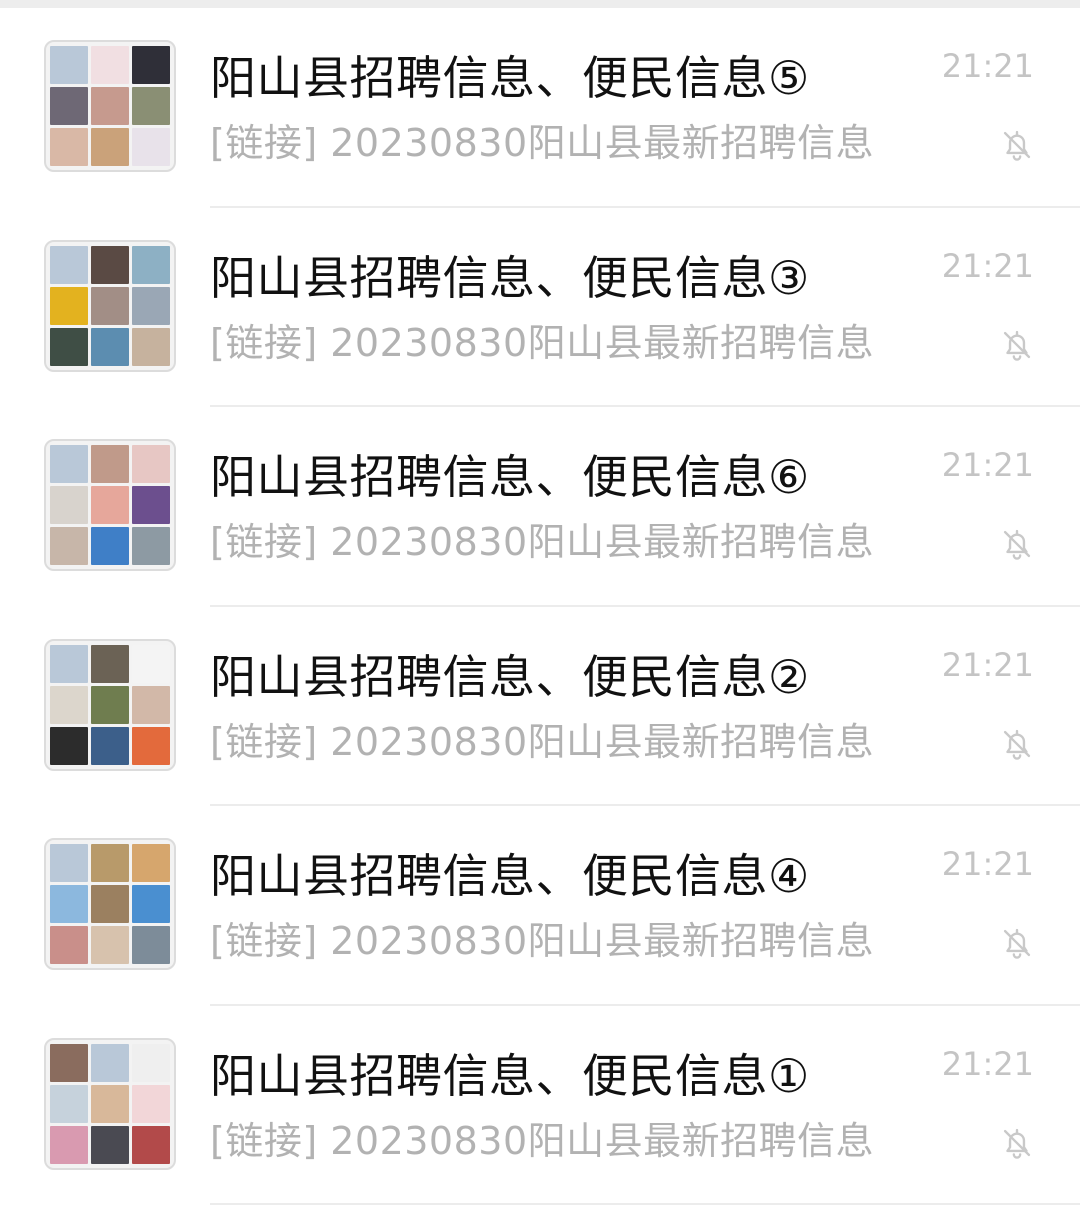 The width and height of the screenshot is (1080, 1228). I want to click on chat-title: 阳山县招聘信息、便民信息②, so click(510, 676).